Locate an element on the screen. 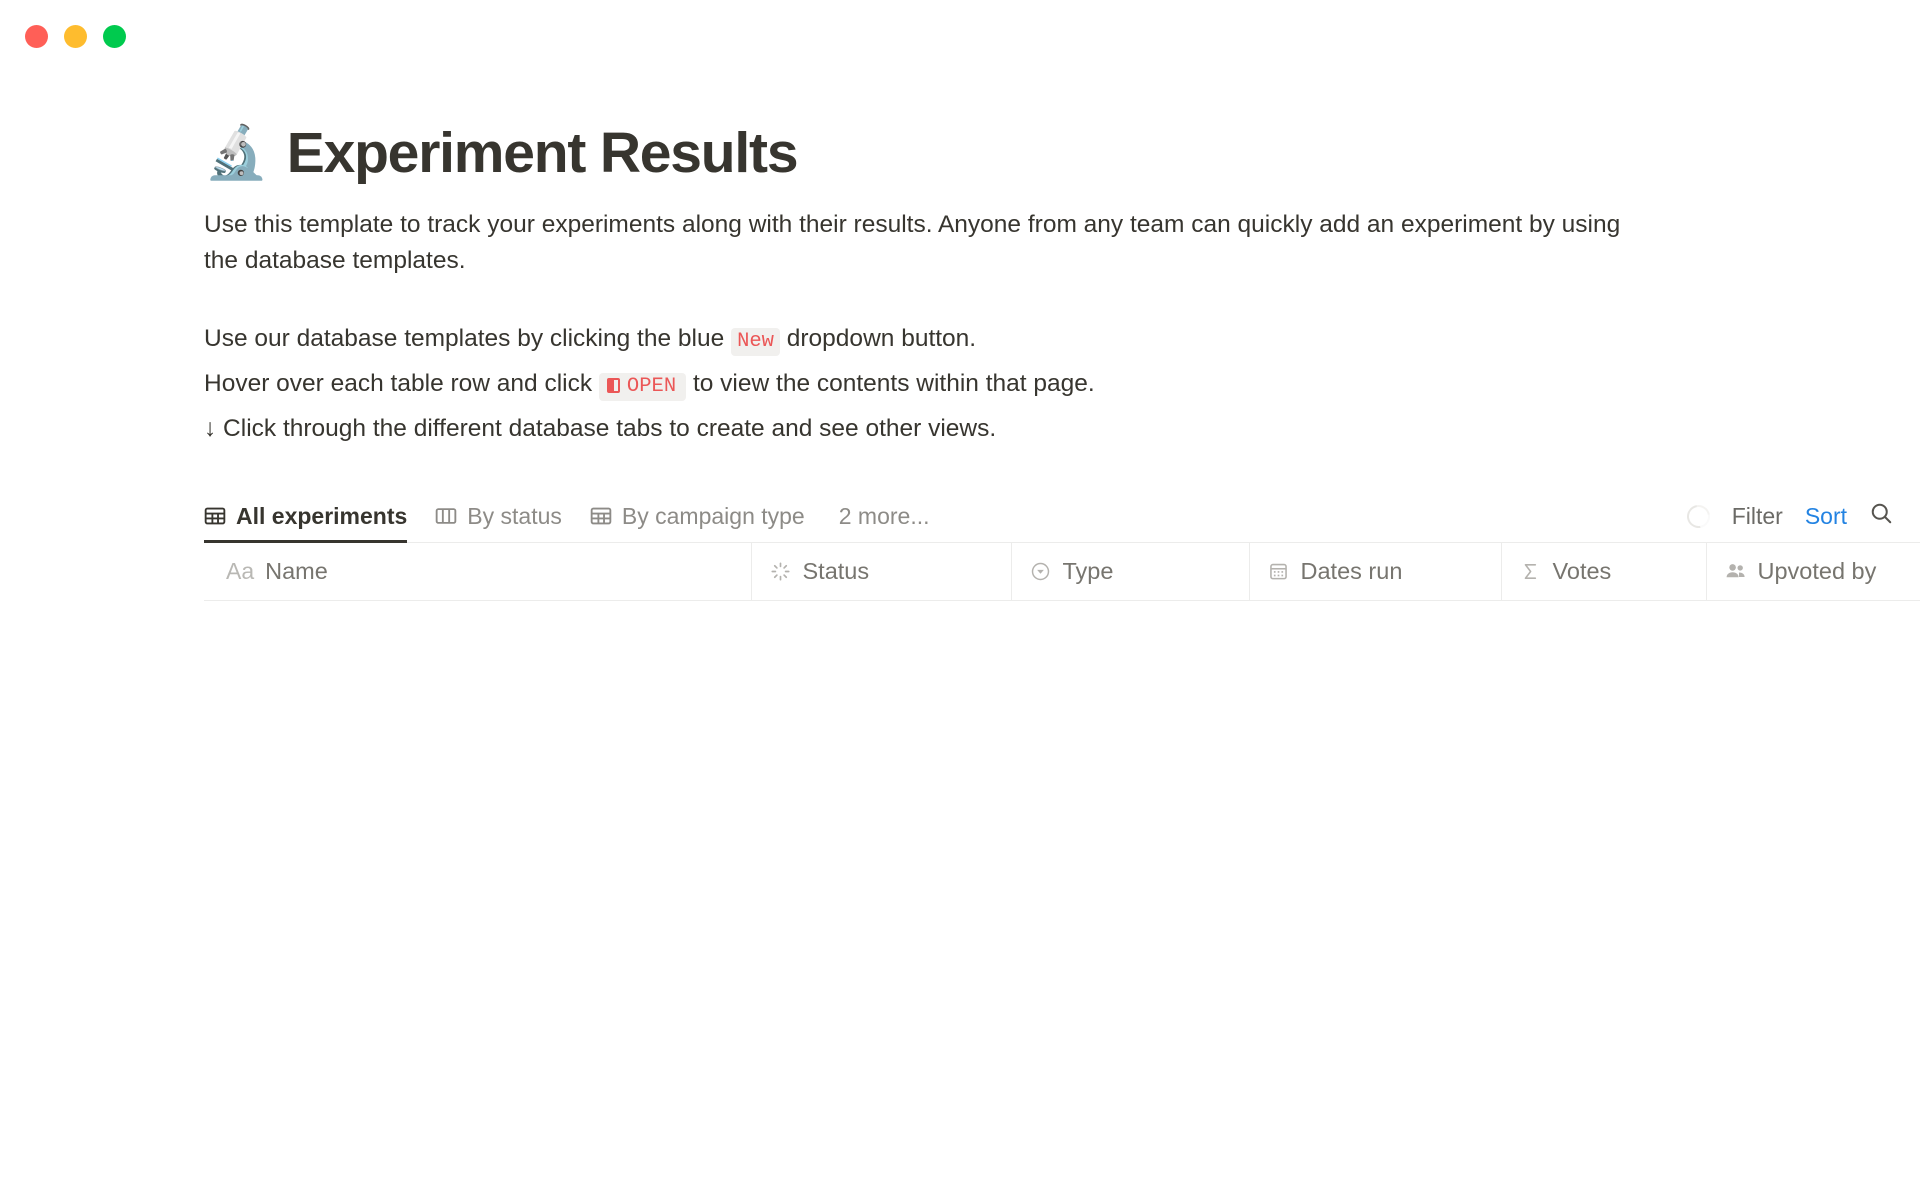  database-toolbar: Filter Sort is located at coordinates (1788, 521).